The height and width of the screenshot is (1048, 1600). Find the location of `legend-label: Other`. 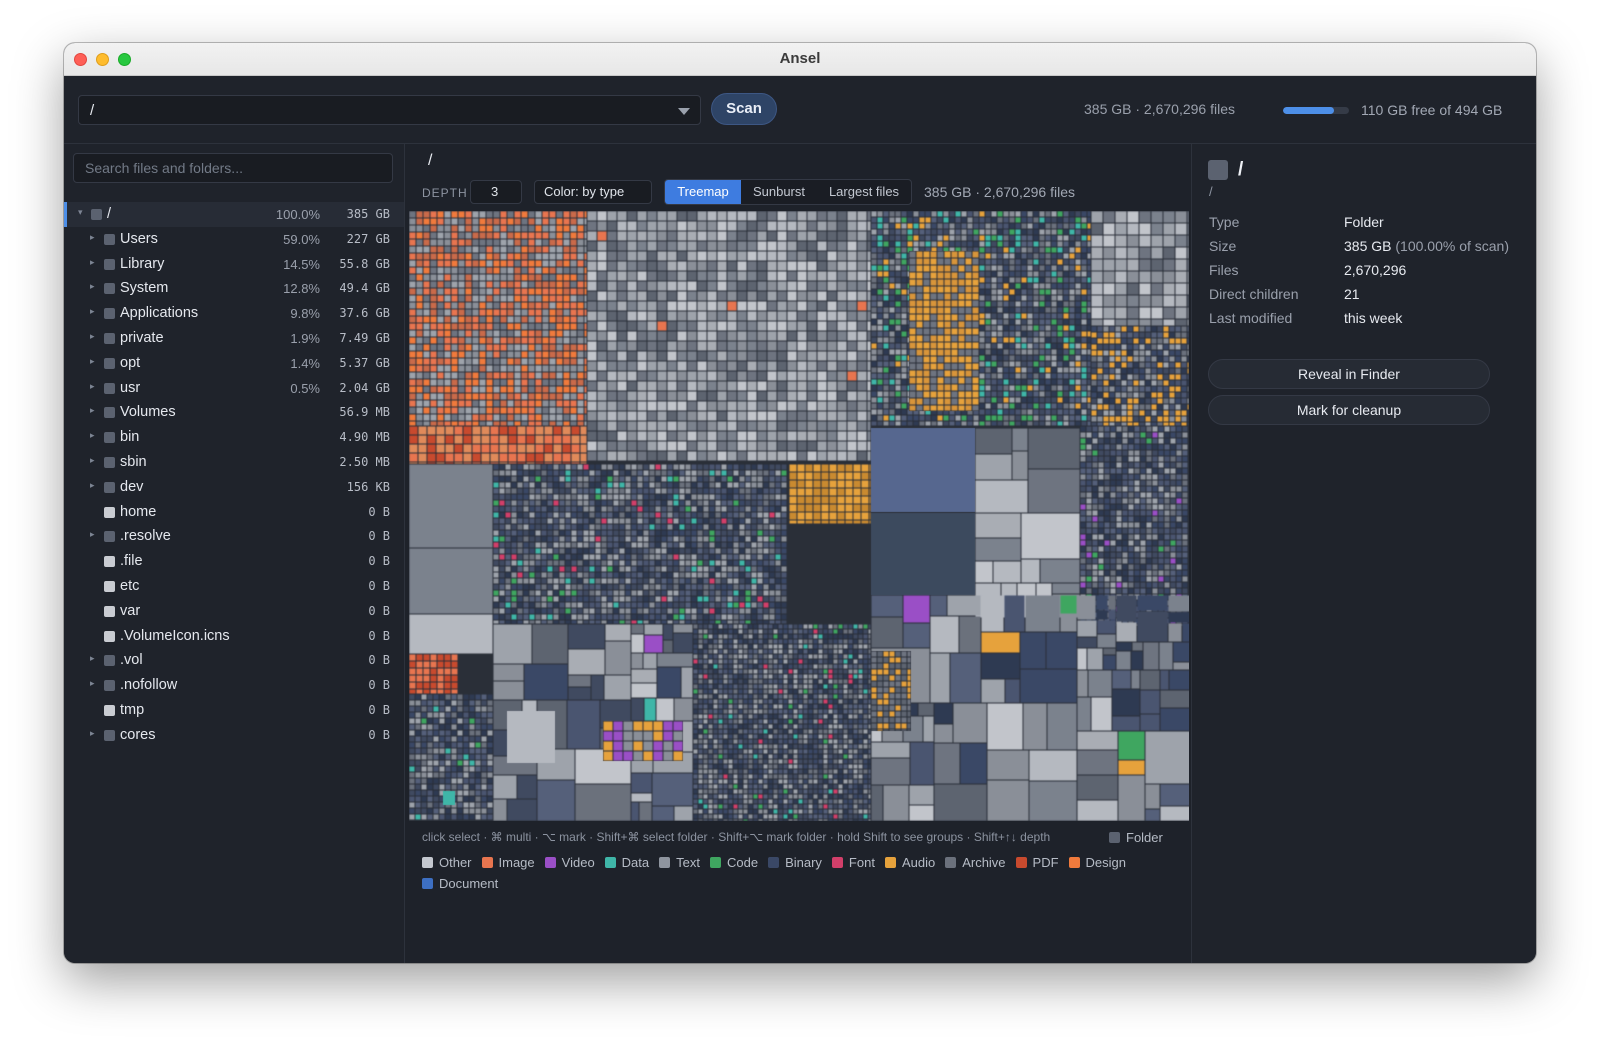

legend-label: Other is located at coordinates (455, 862).